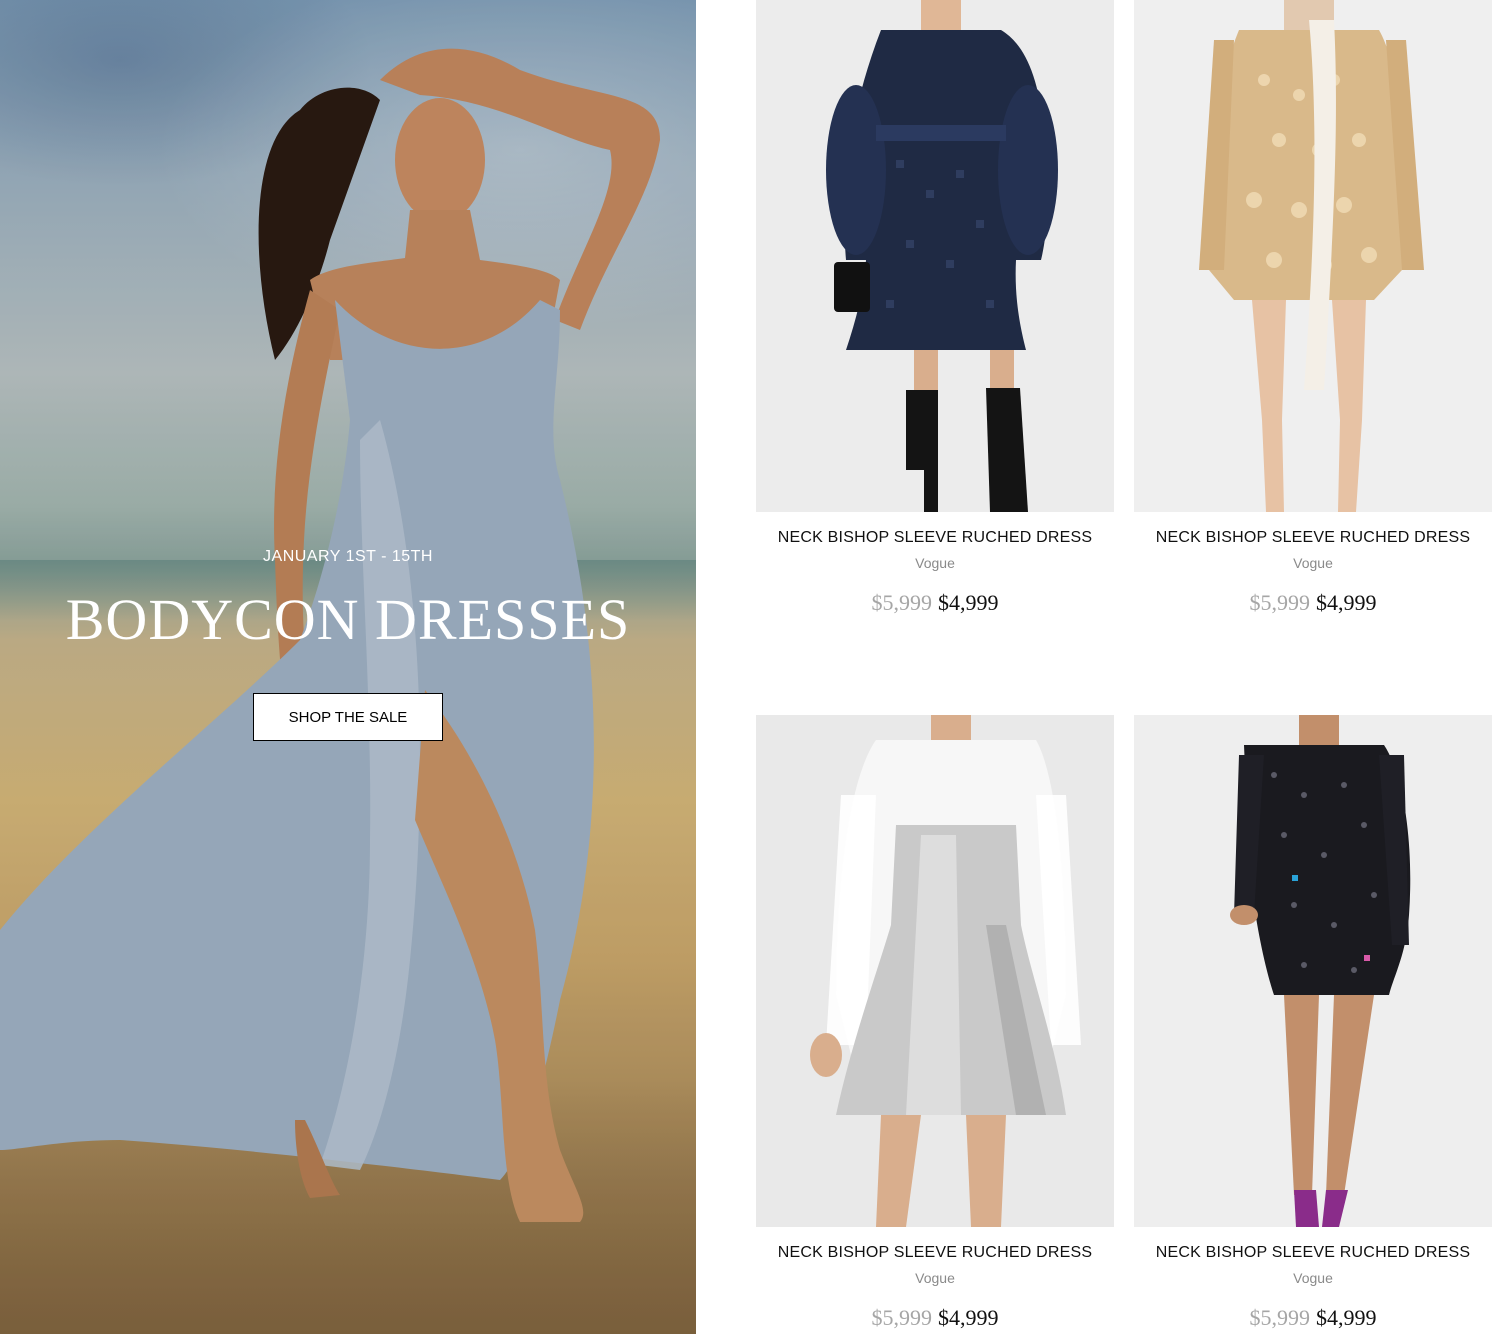 The height and width of the screenshot is (1334, 1492). I want to click on shop-the-sale-button: SHOP THE SALE, so click(348, 717).